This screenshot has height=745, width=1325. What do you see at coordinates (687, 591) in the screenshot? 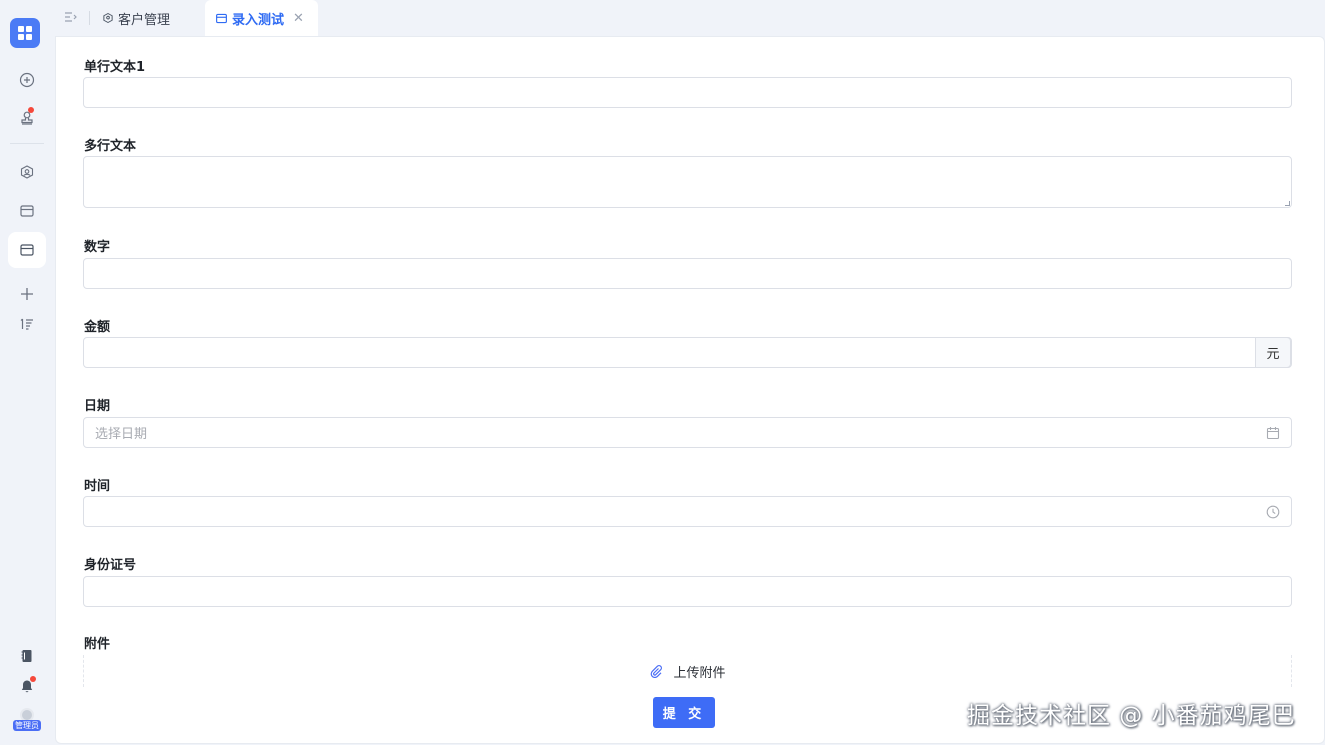
I see `id-number-input` at bounding box center [687, 591].